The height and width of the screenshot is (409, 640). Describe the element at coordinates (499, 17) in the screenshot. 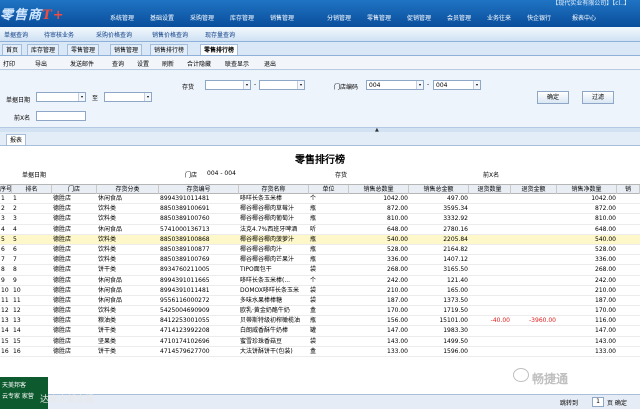

I see `nav-business: 业务往来` at that location.